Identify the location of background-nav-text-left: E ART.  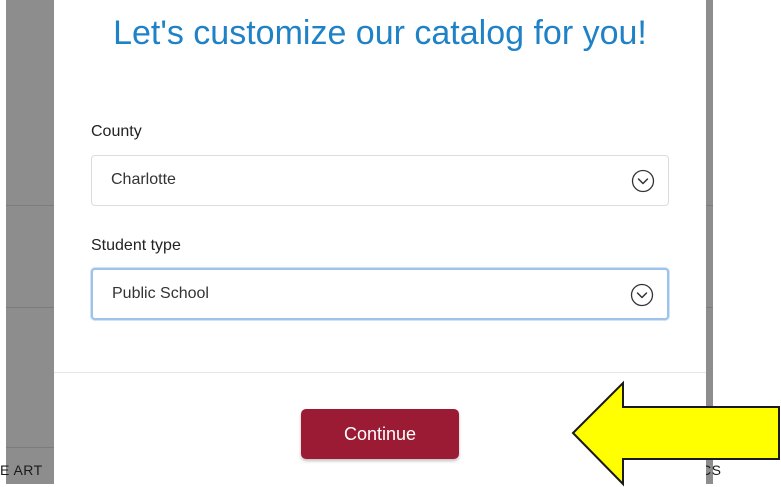
(21, 470).